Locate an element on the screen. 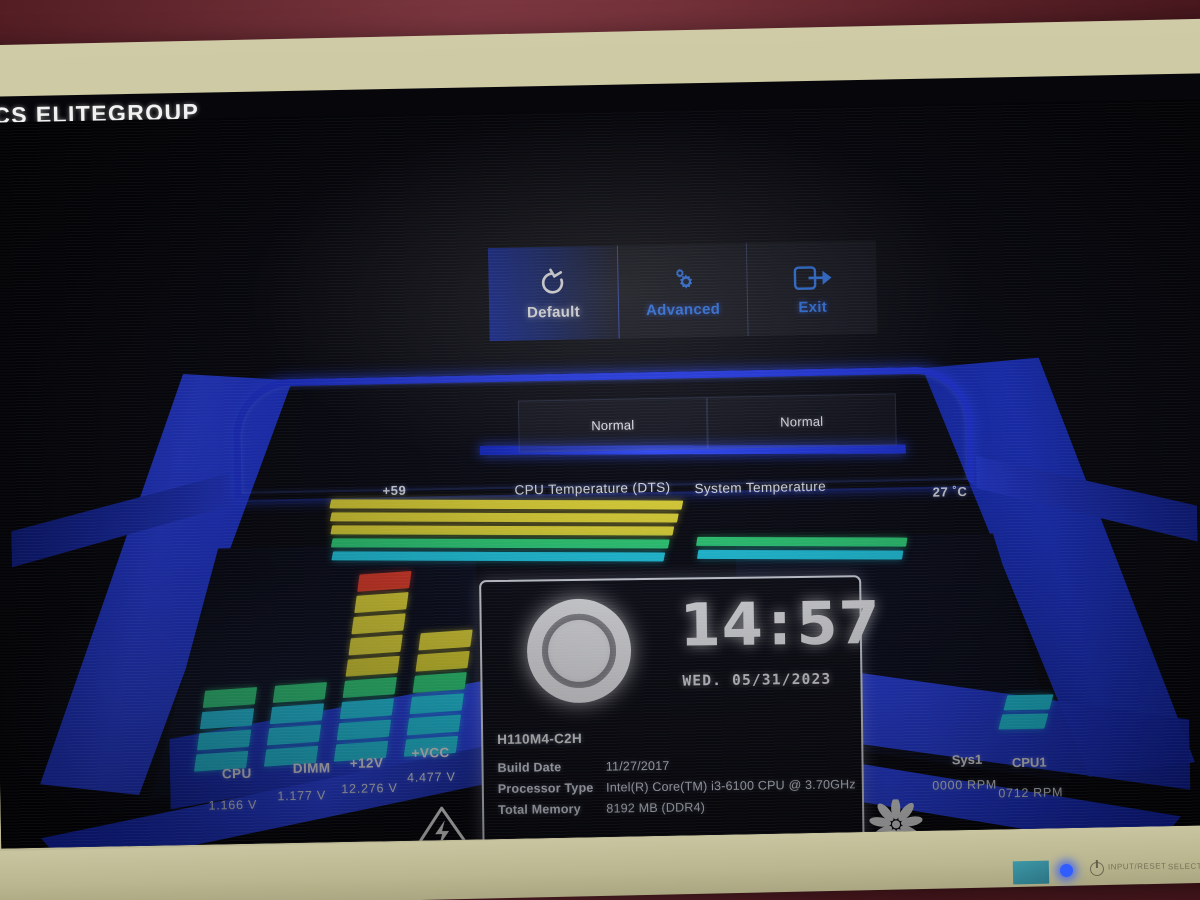  voltage-label-2: +12V is located at coordinates (366, 763).